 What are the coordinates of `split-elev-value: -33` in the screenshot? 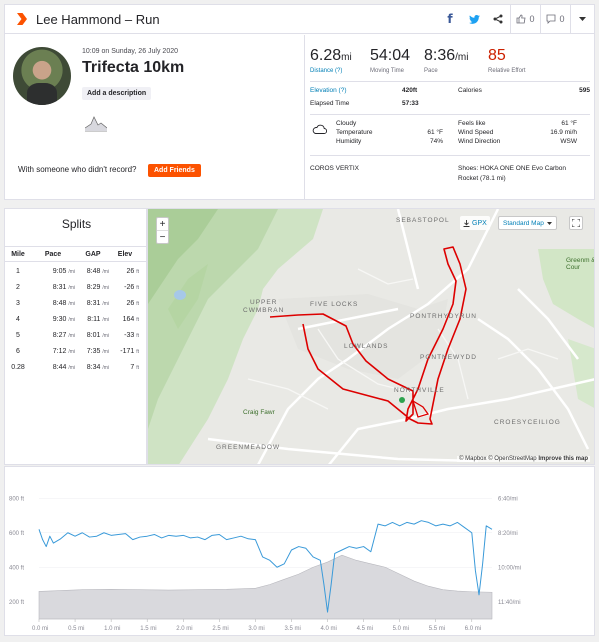 It's located at (129, 335).